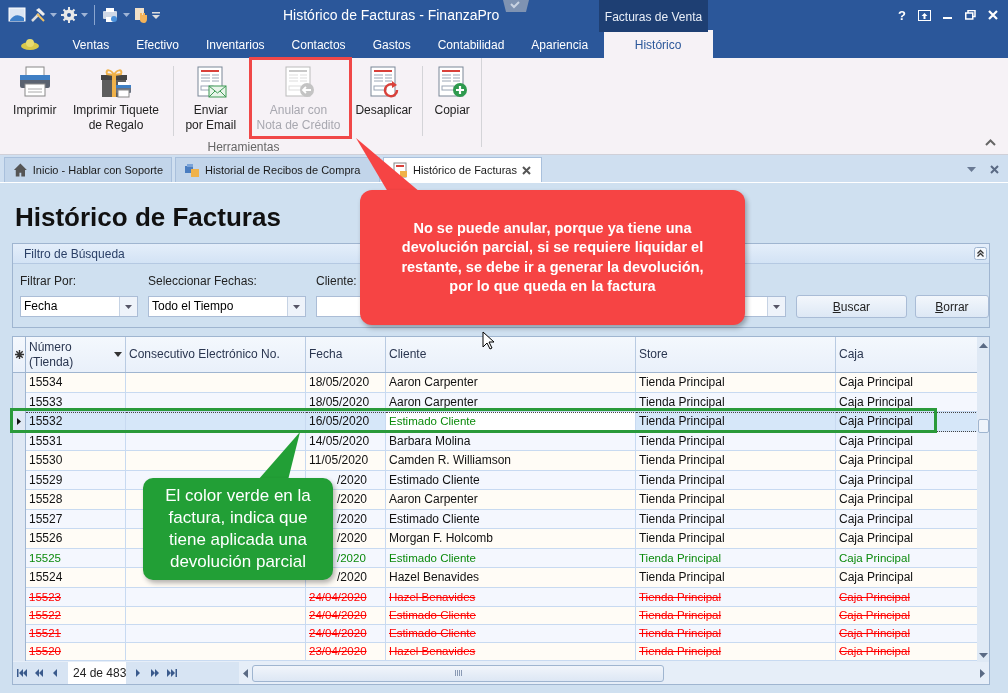  What do you see at coordinates (88, 169) in the screenshot?
I see `document-tab: Inicio - Hablar con Soporte` at bounding box center [88, 169].